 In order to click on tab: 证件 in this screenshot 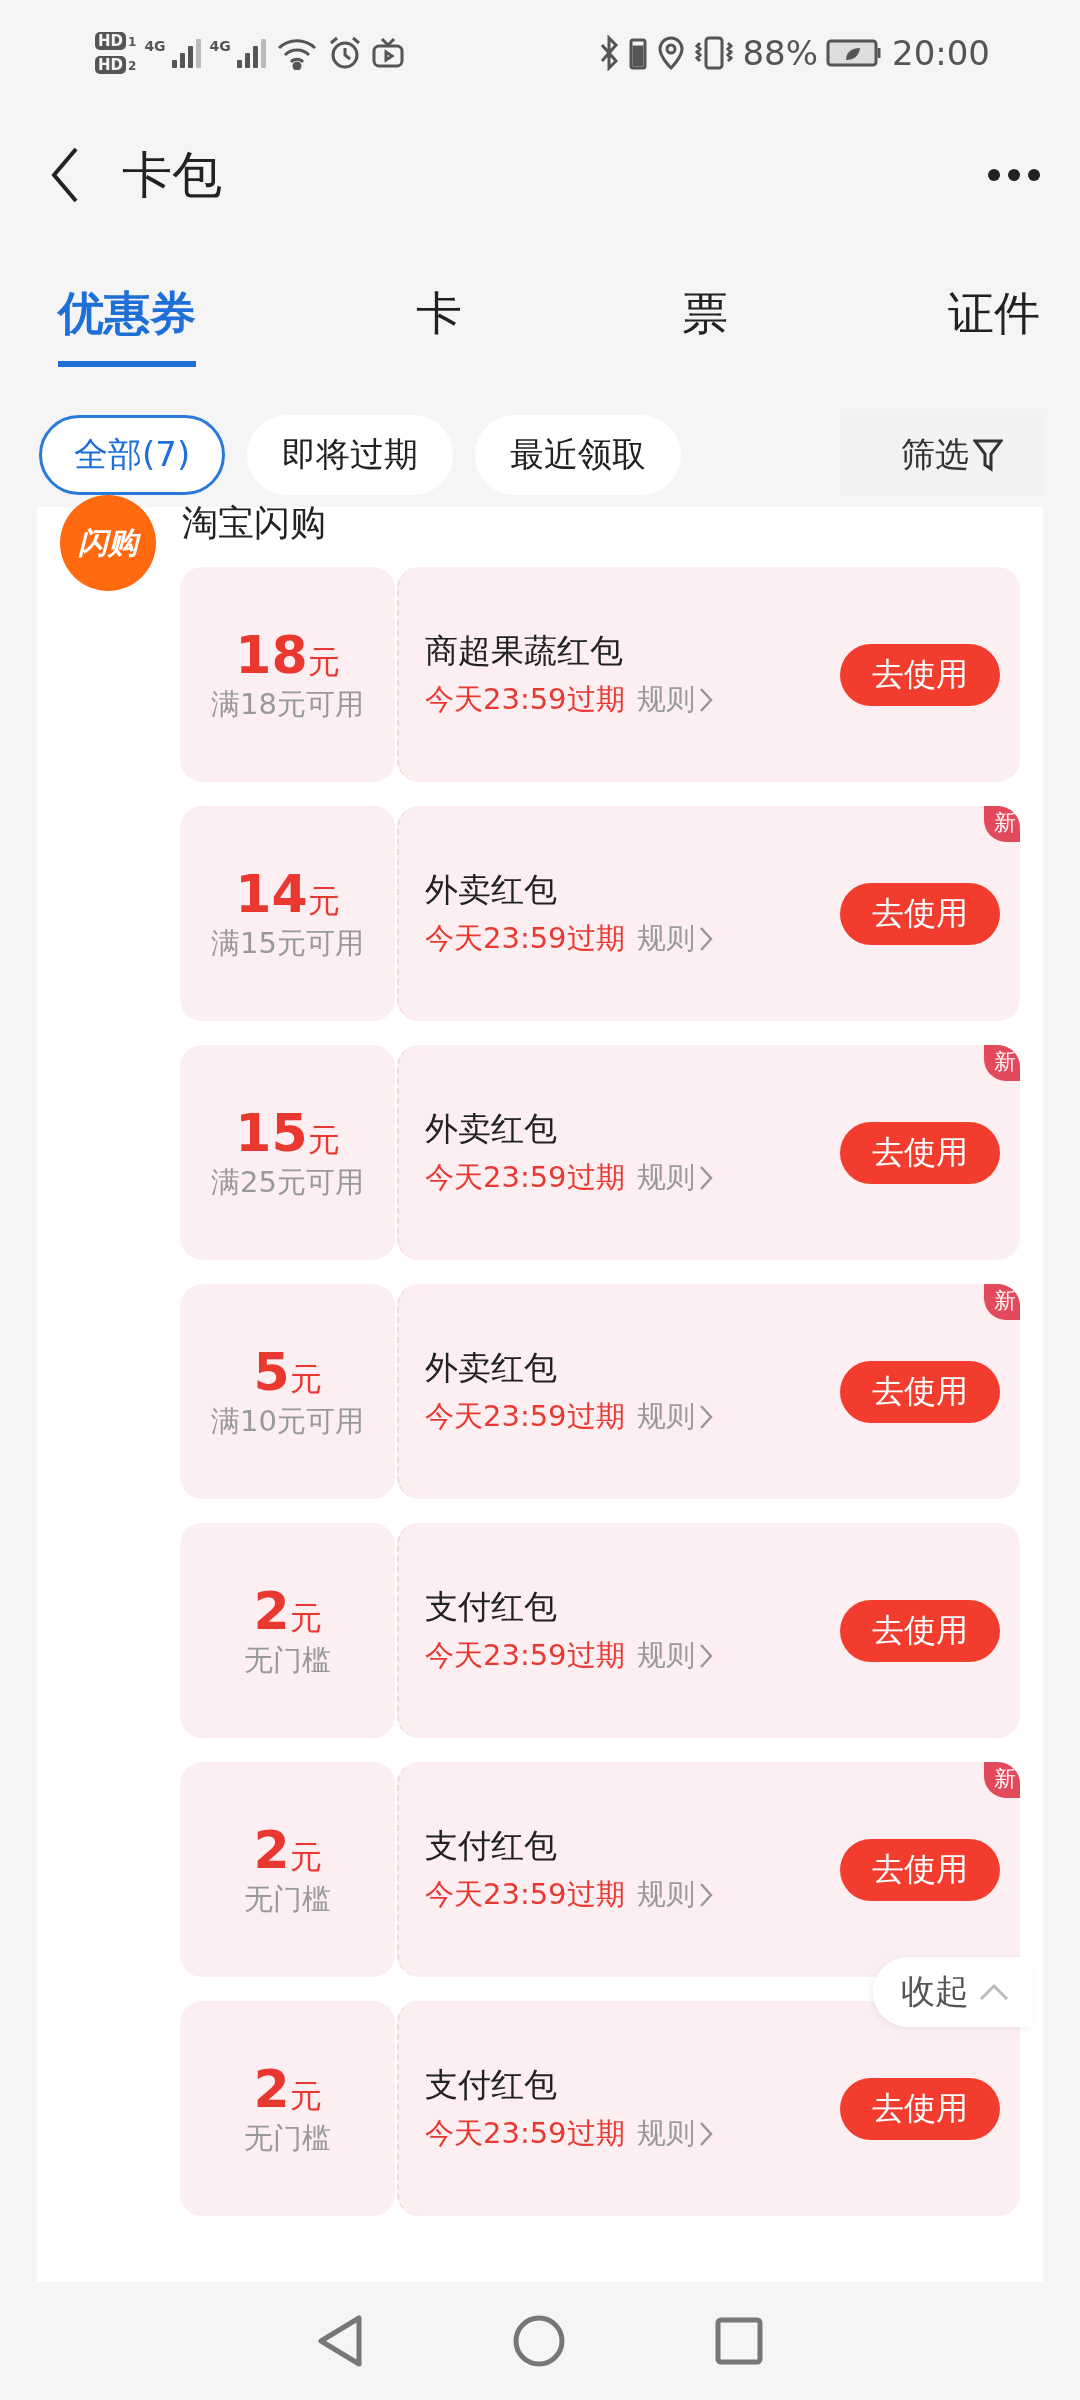, I will do `click(994, 325)`.